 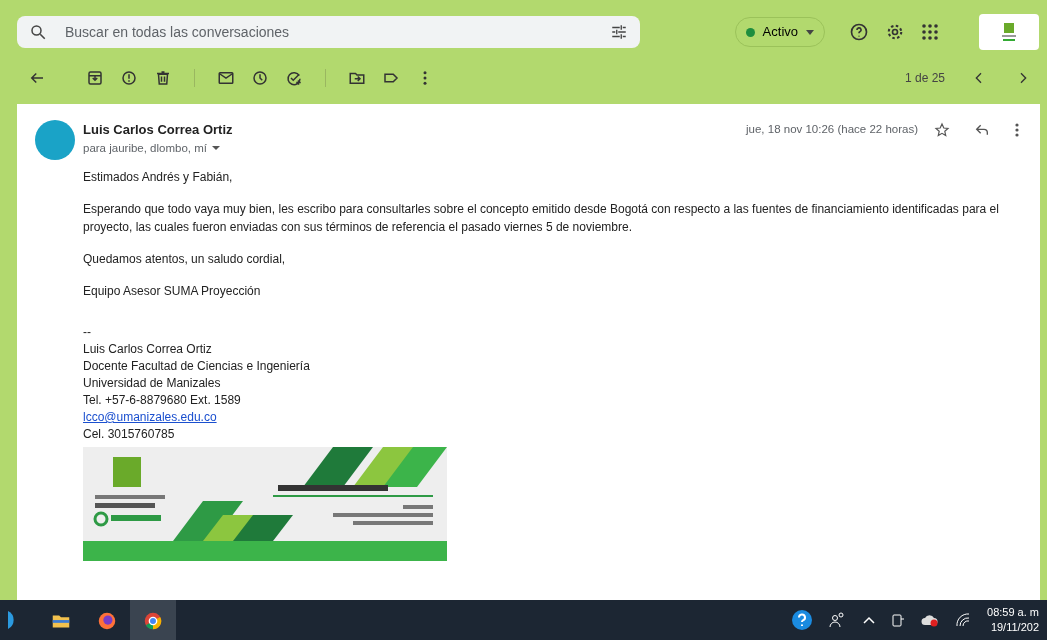 I want to click on clock-time: 08:59 a. m, so click(x=1013, y=612).